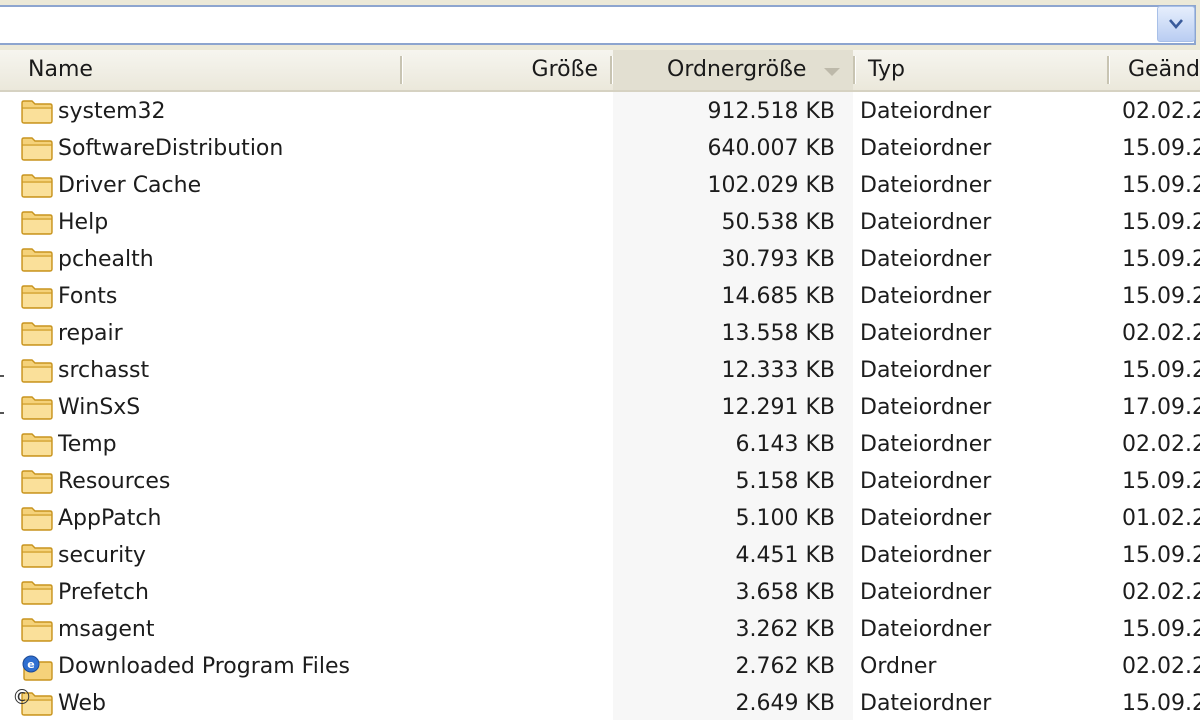 This screenshot has height=722, width=1200. I want to click on address-bar, so click(600, 25).